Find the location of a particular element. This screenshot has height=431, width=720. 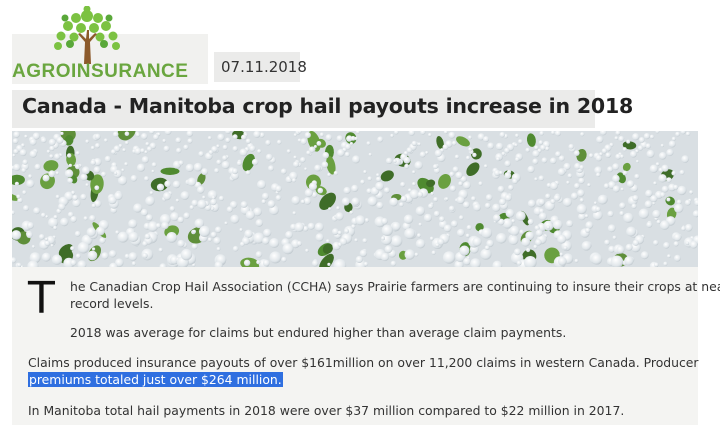

drop-cap: T is located at coordinates (41, 298).